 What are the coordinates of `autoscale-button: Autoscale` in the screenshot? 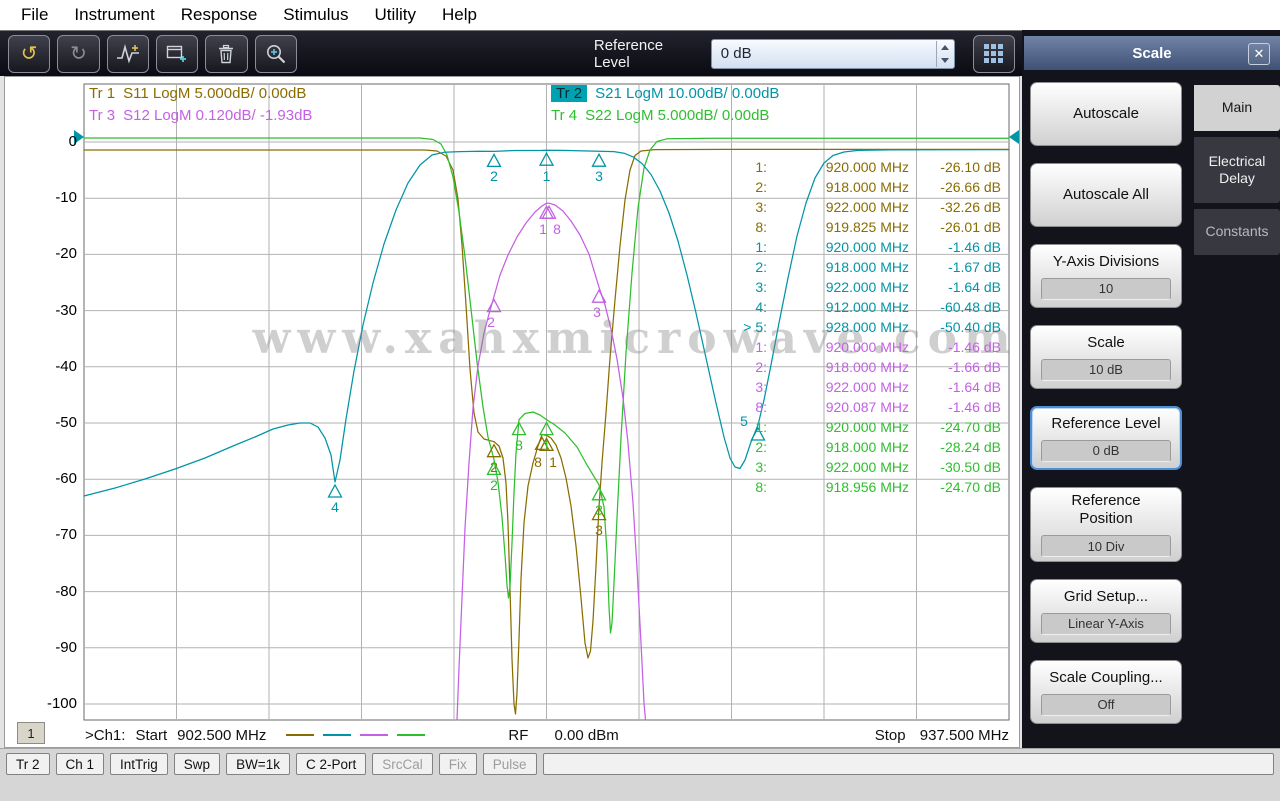 It's located at (1106, 114).